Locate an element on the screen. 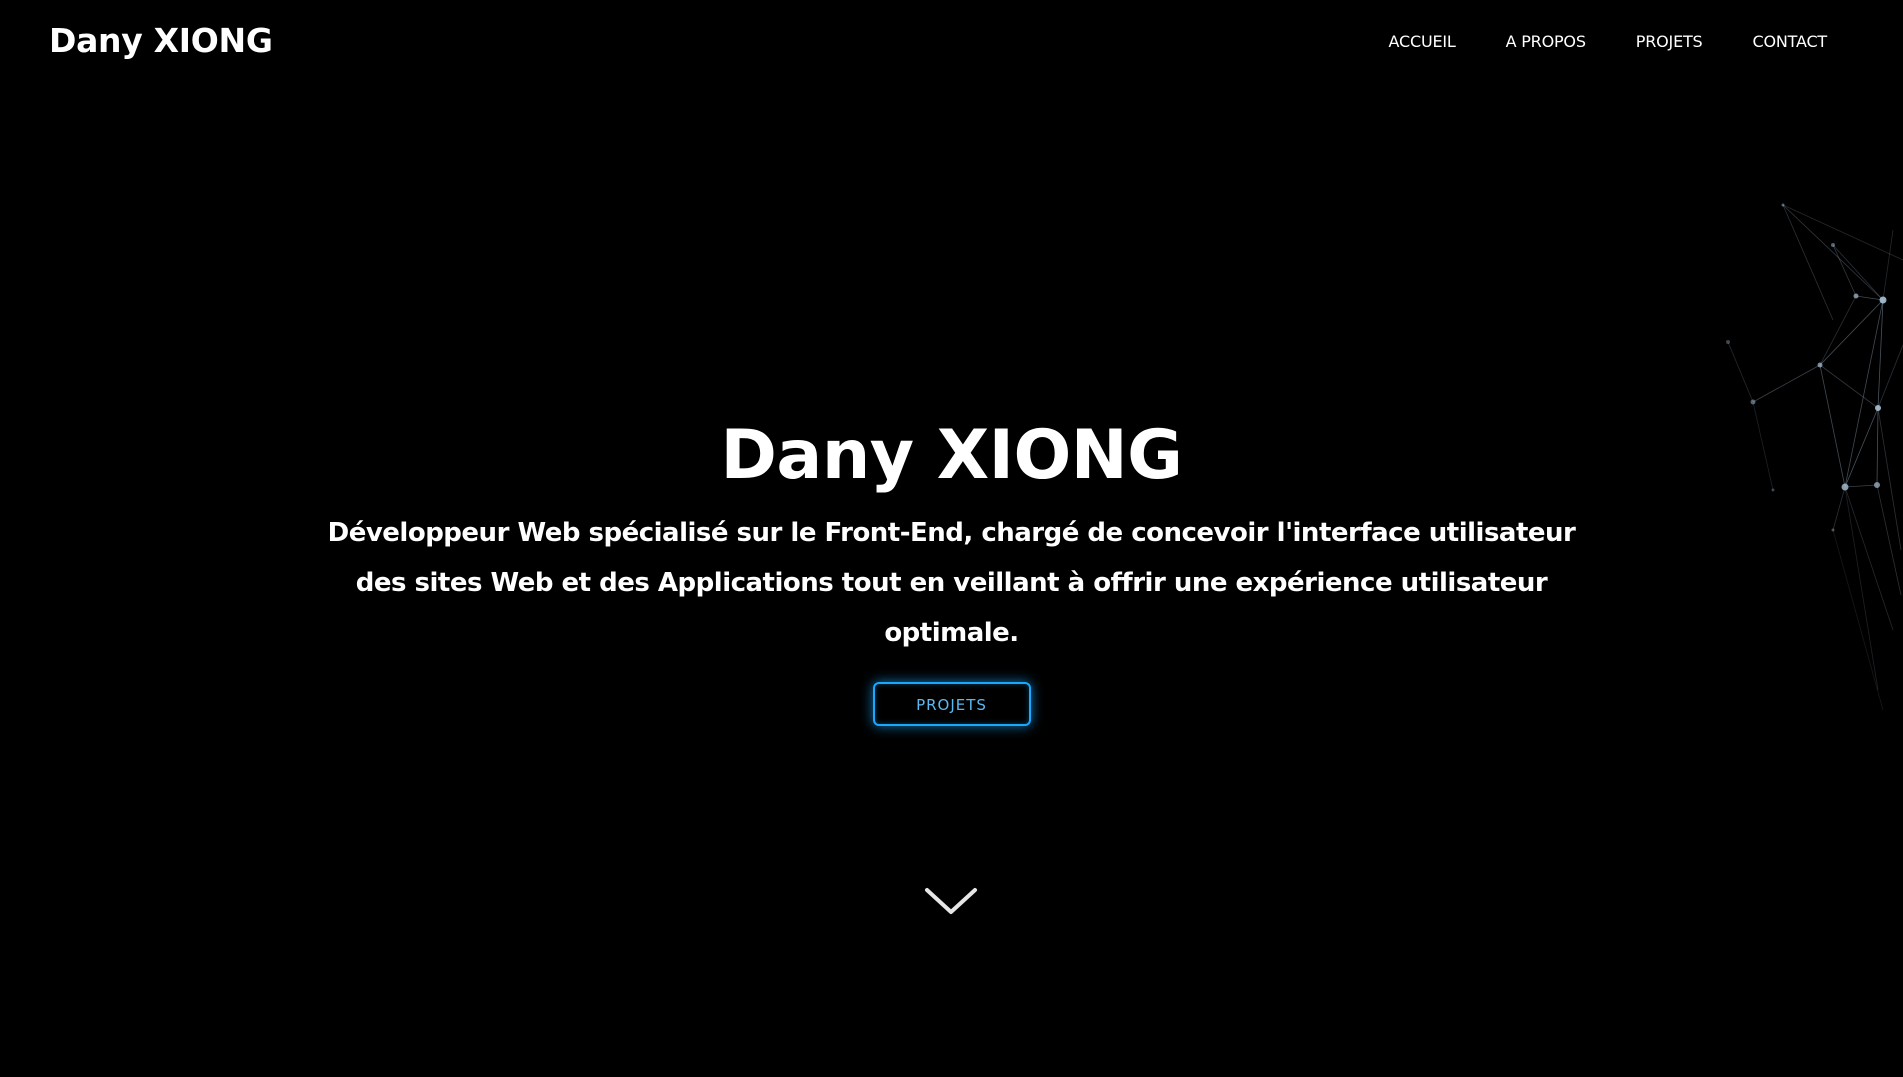  nav-a-propos: A PROPOS is located at coordinates (1546, 41).